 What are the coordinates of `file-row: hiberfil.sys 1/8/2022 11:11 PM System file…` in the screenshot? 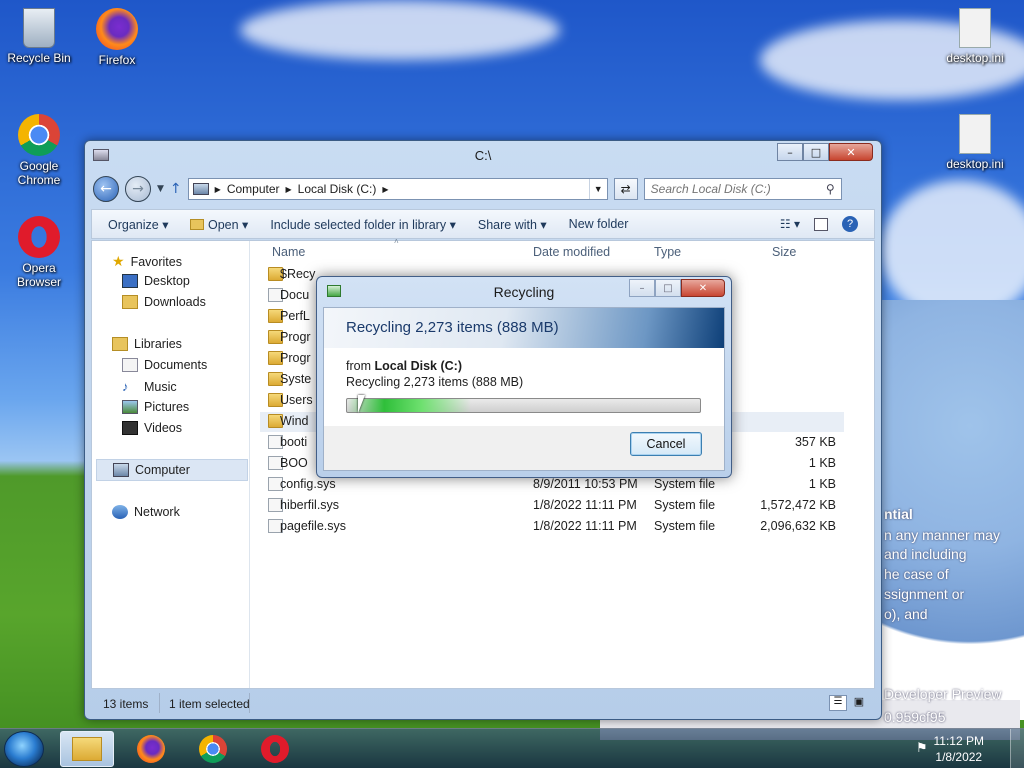 It's located at (552, 506).